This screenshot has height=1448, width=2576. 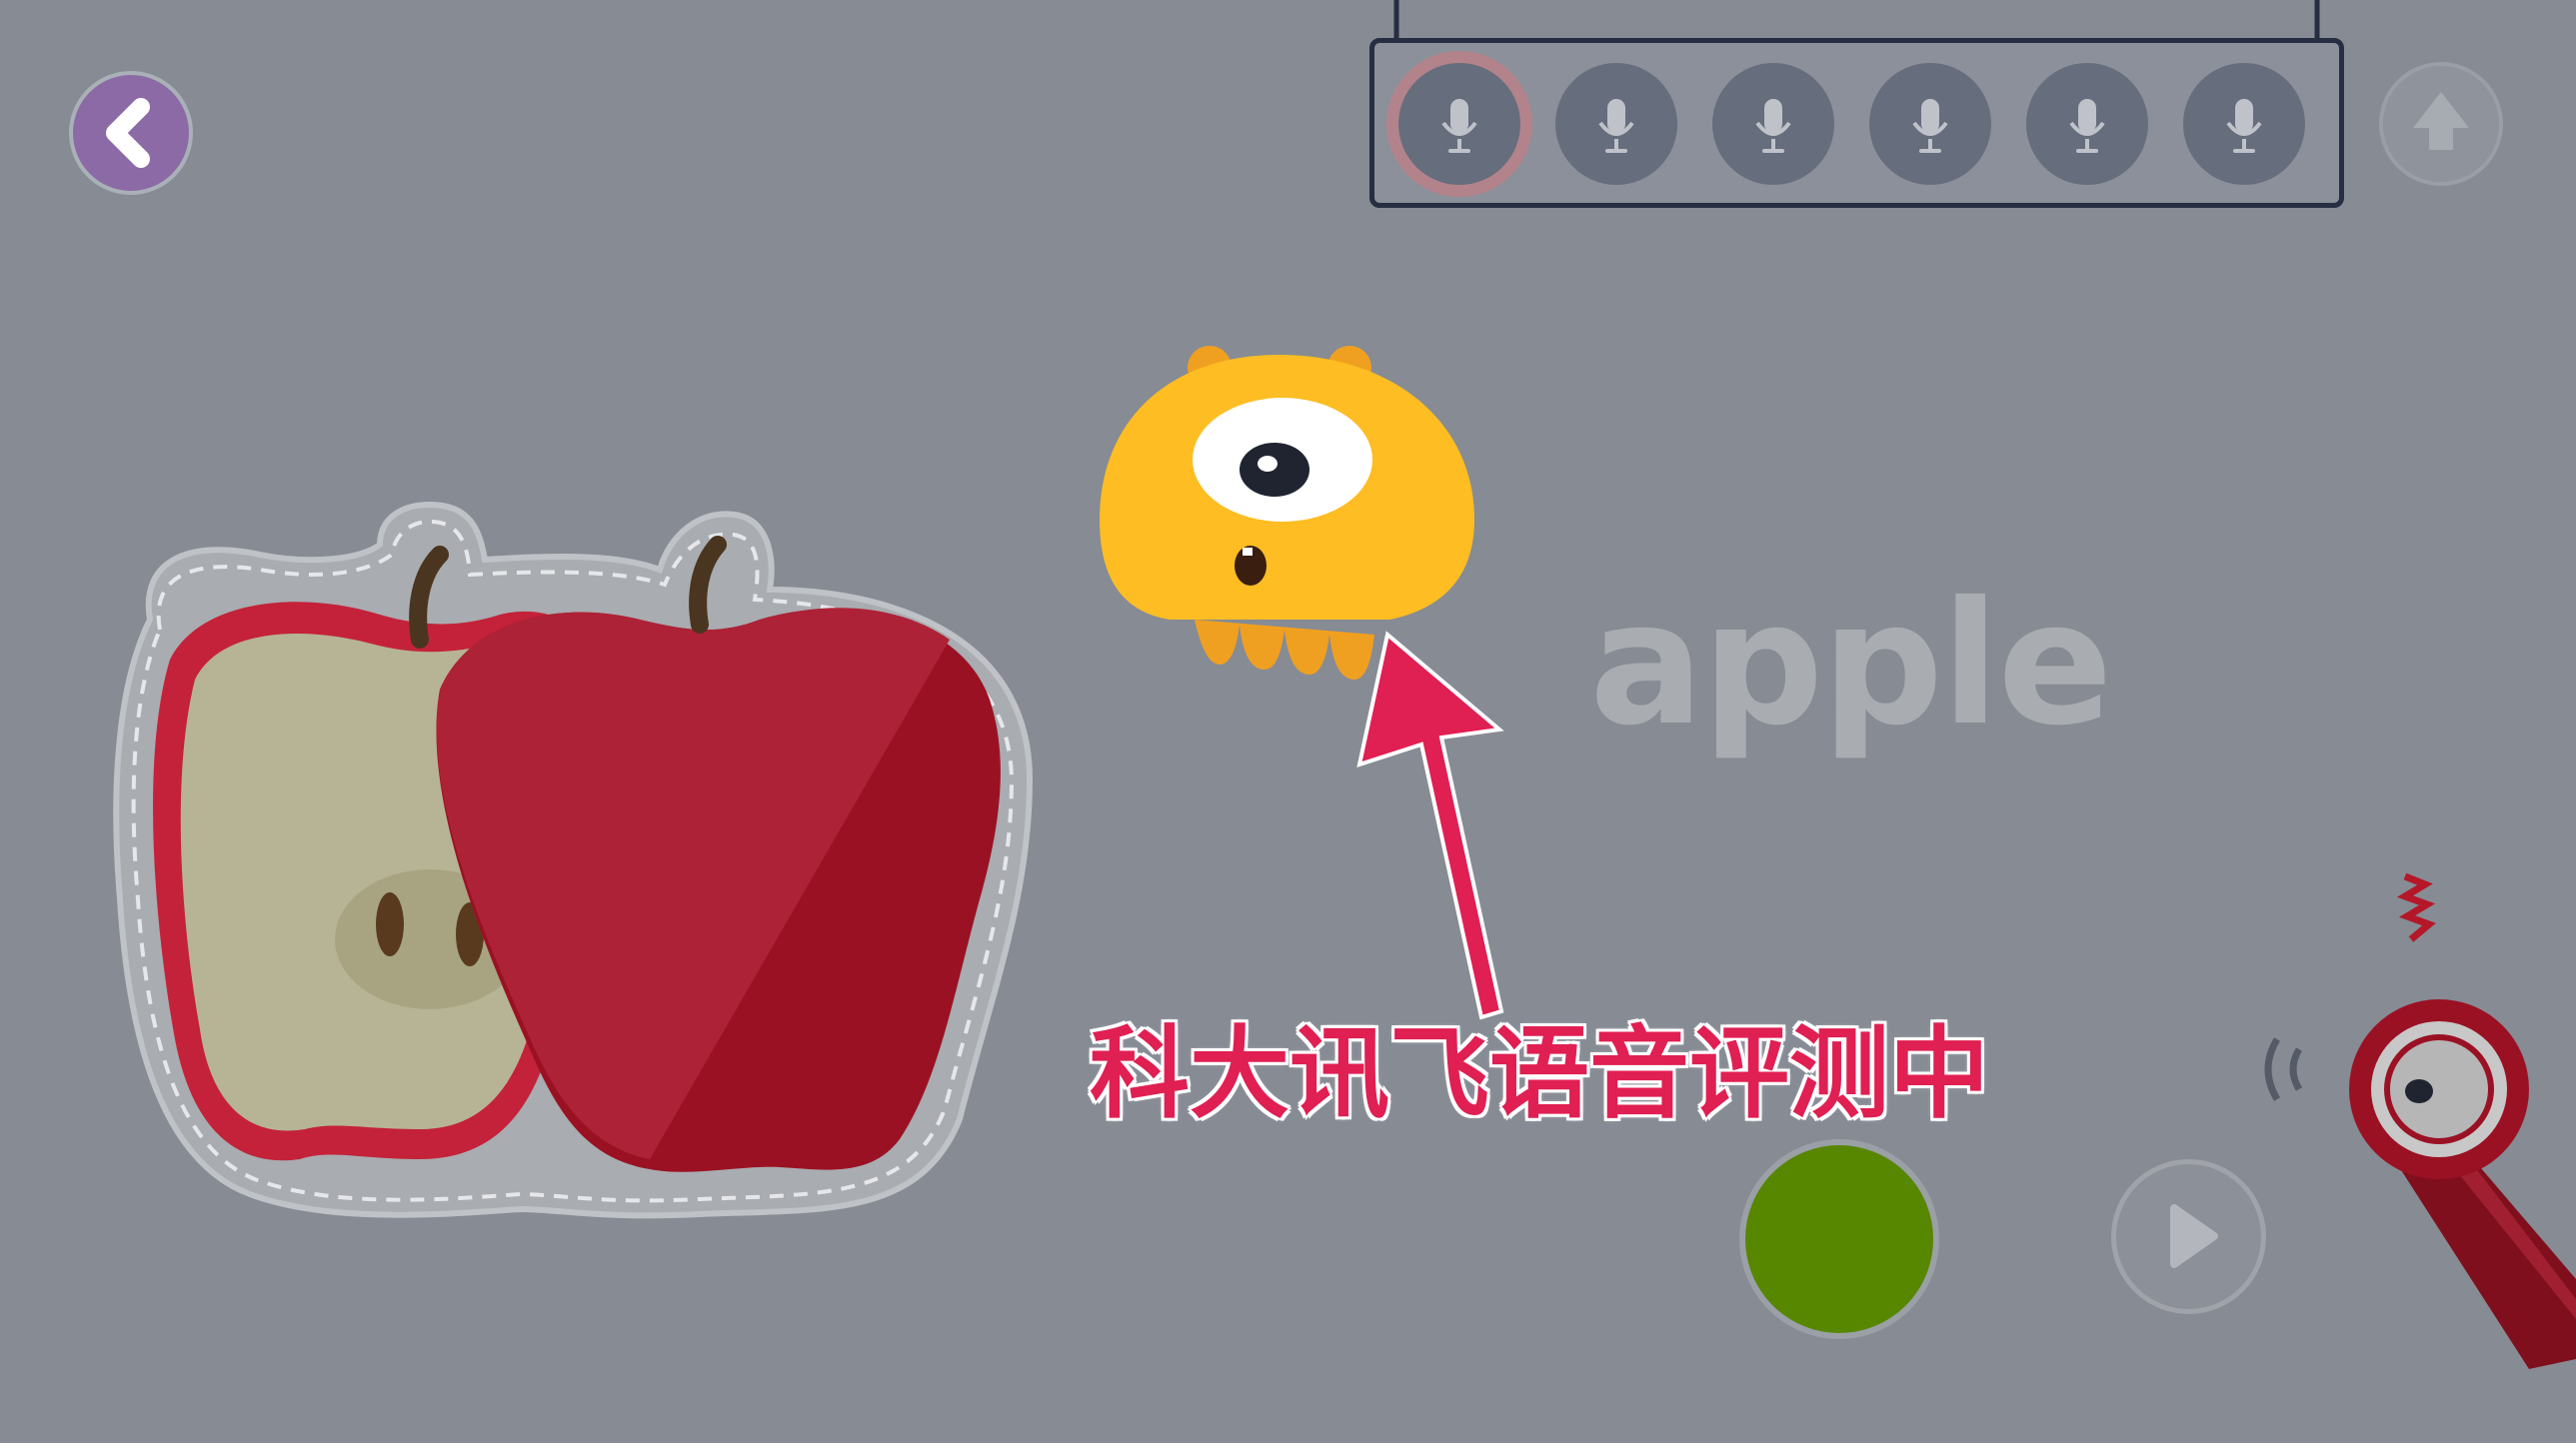 I want to click on upload-button, so click(x=2441, y=124).